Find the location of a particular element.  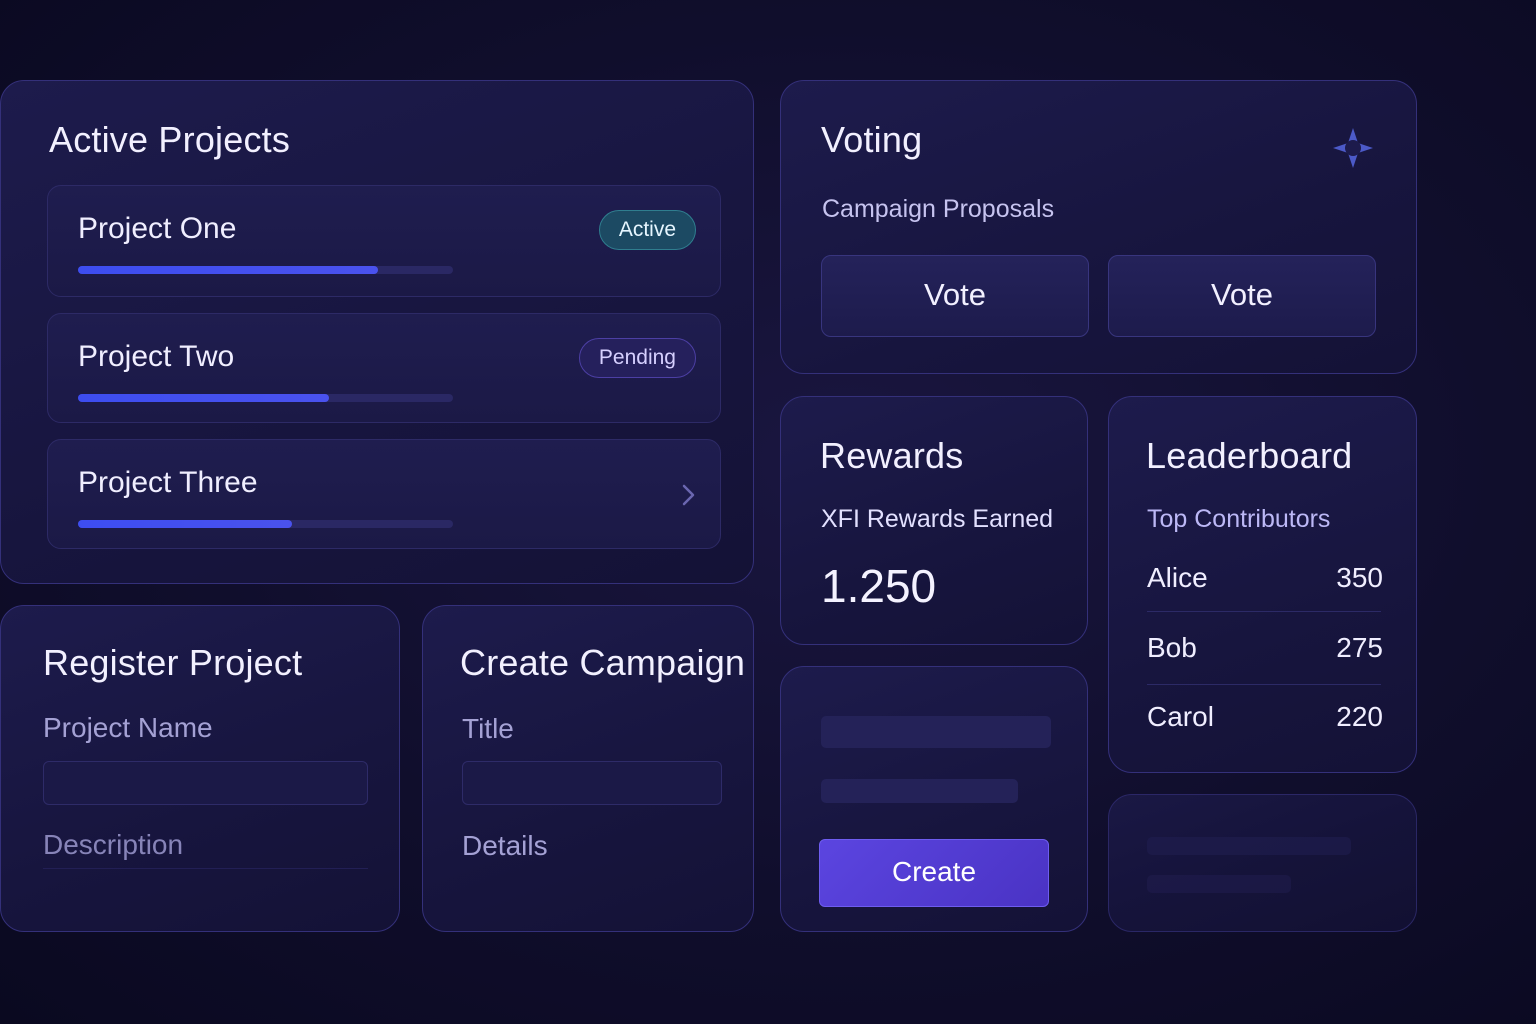

rewards-label: XFI Rewards Earned is located at coordinates (937, 519).